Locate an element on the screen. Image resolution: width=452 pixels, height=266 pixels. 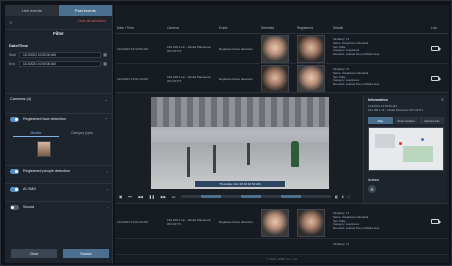
section-face-detection: Registered face detection ⌃ is located at coordinates (59, 118).